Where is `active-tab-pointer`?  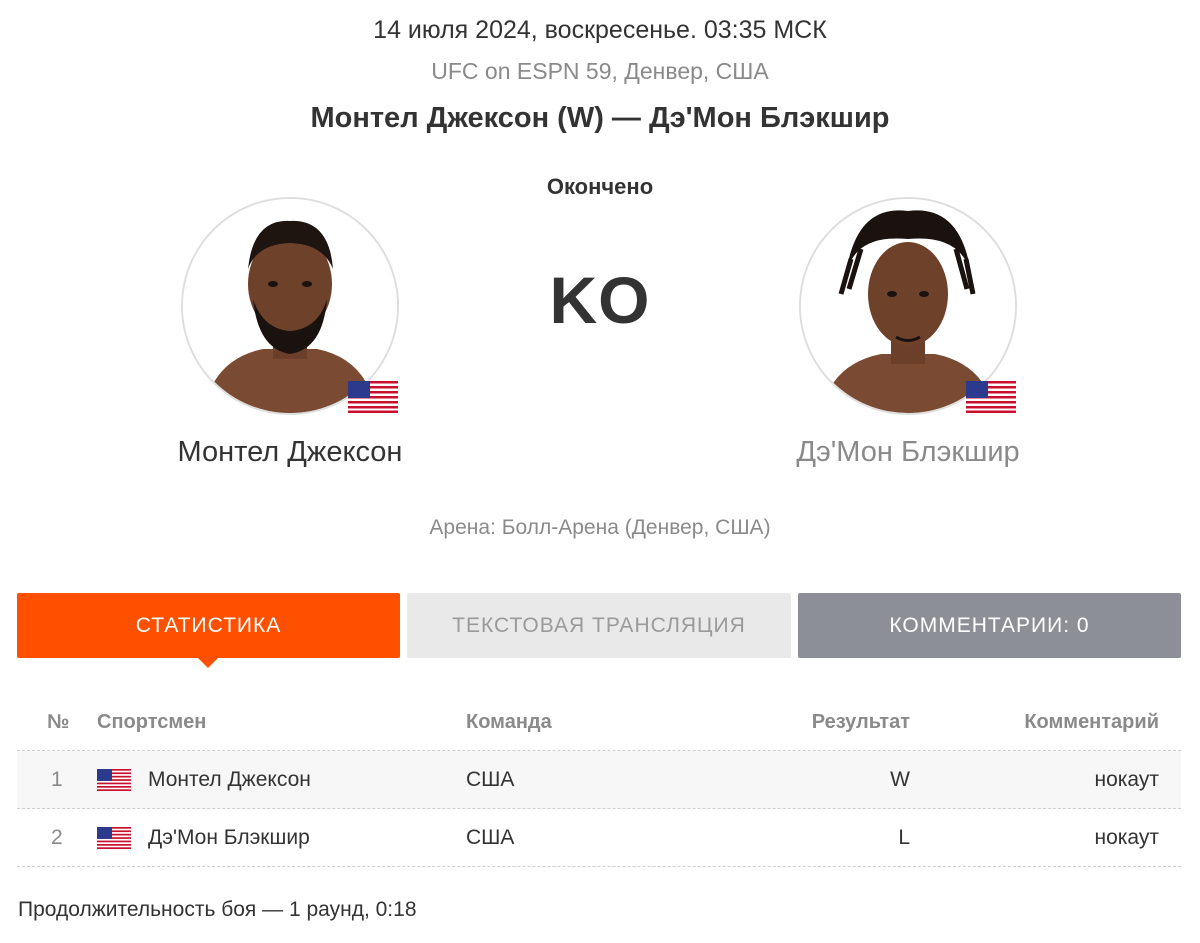 active-tab-pointer is located at coordinates (208, 662).